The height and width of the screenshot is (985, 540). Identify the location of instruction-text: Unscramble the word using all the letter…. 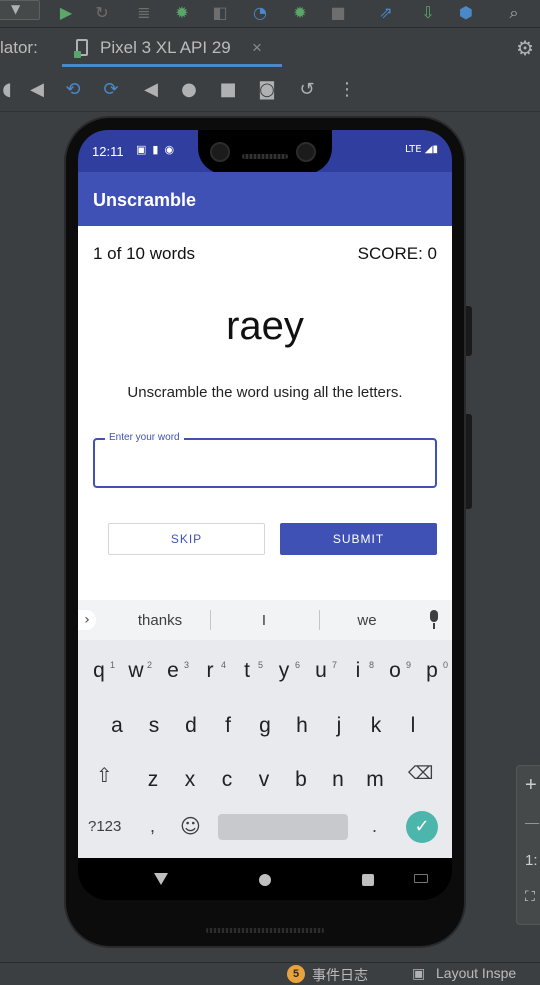
(265, 392).